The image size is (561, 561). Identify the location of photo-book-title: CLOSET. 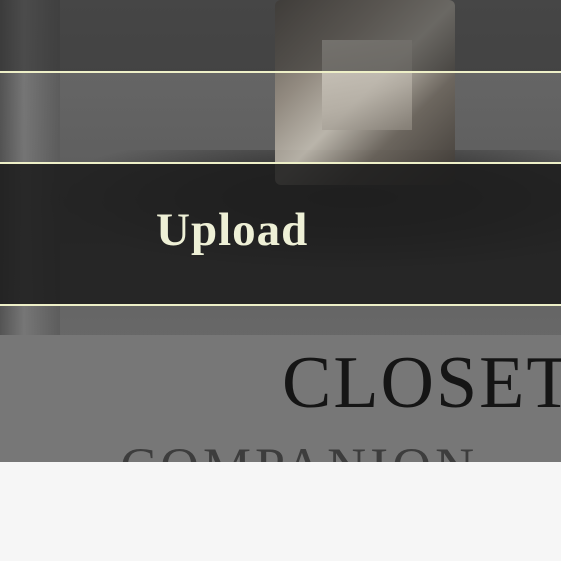
(421, 383).